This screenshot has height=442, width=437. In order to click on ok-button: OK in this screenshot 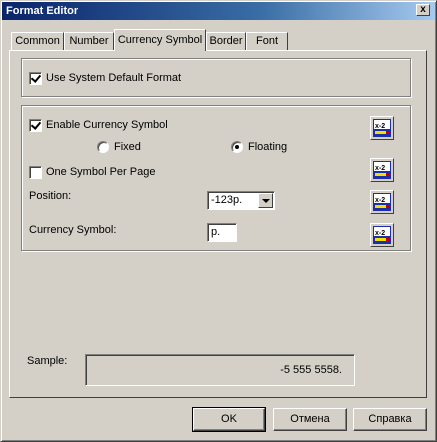, I will do `click(229, 419)`.